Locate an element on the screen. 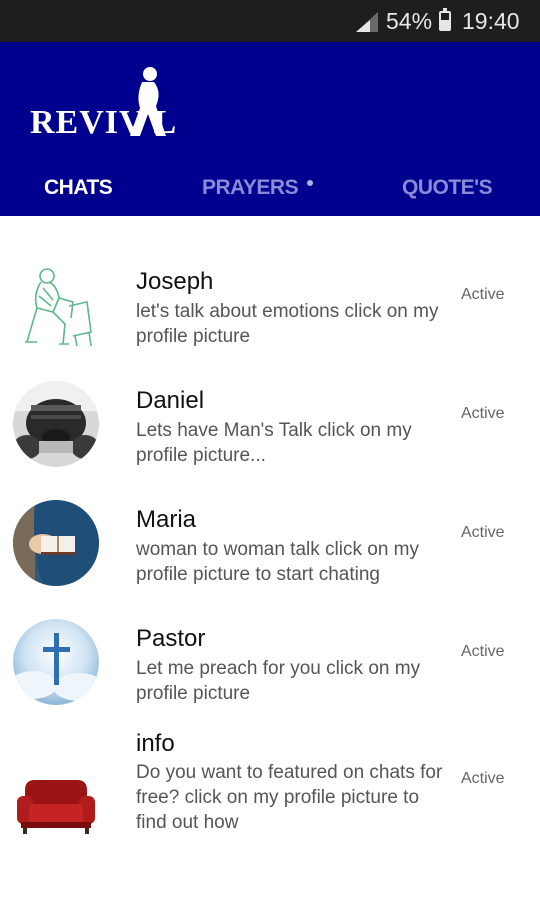  revival-logo: REVIV L is located at coordinates (115, 106).